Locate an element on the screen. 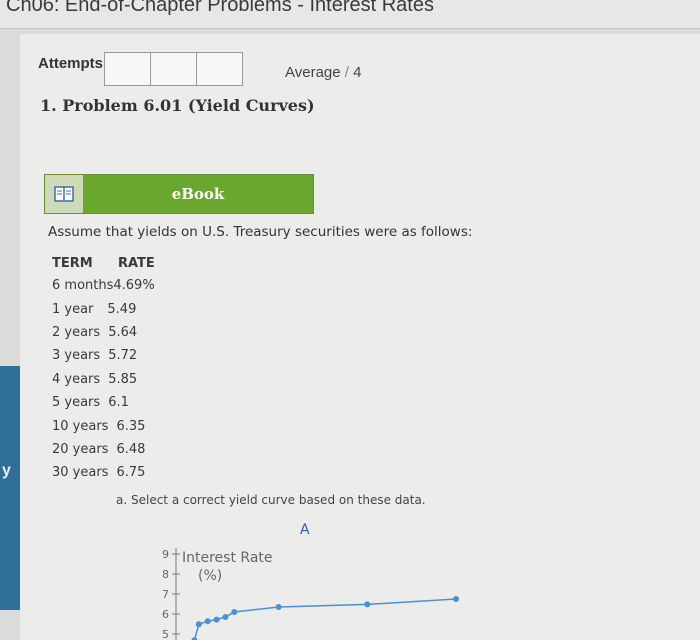 This screenshot has width=700, height=640. side-nav-strip is located at coordinates (10, 488).